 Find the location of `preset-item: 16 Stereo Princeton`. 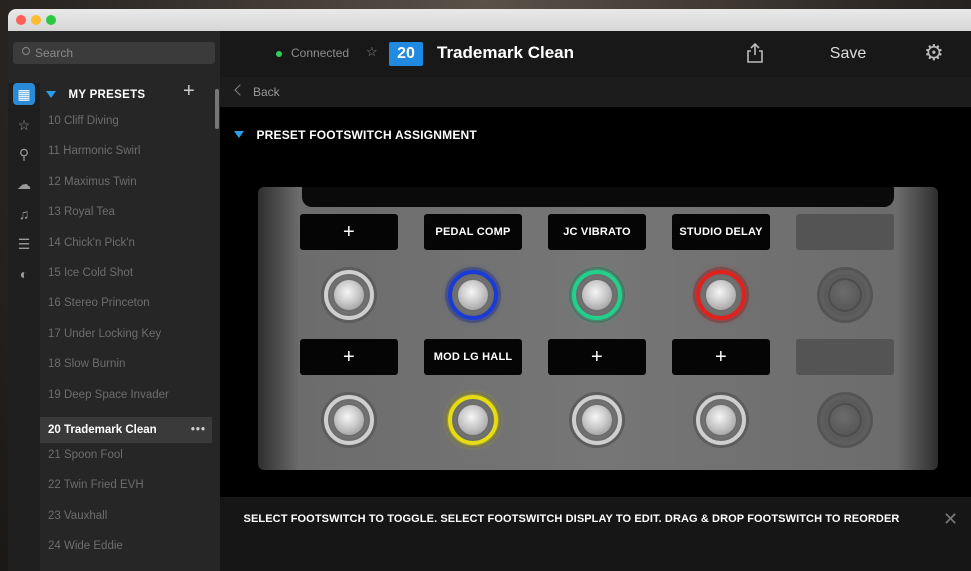

preset-item: 16 Stereo Princeton is located at coordinates (126, 308).